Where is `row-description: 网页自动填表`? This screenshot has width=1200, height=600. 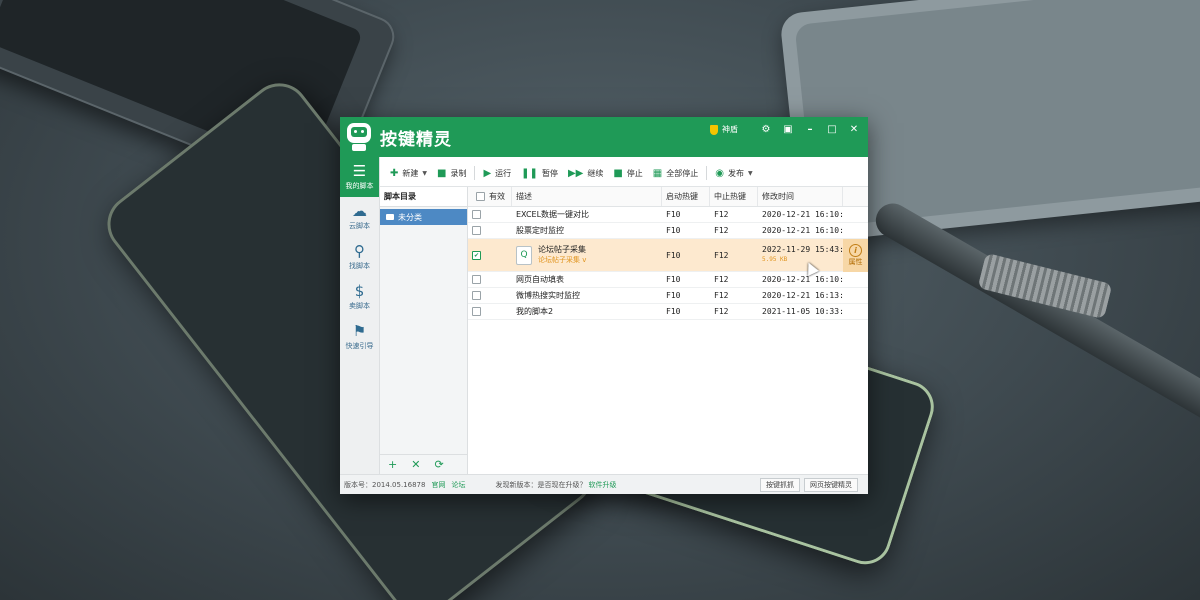 row-description: 网页自动填表 is located at coordinates (540, 279).